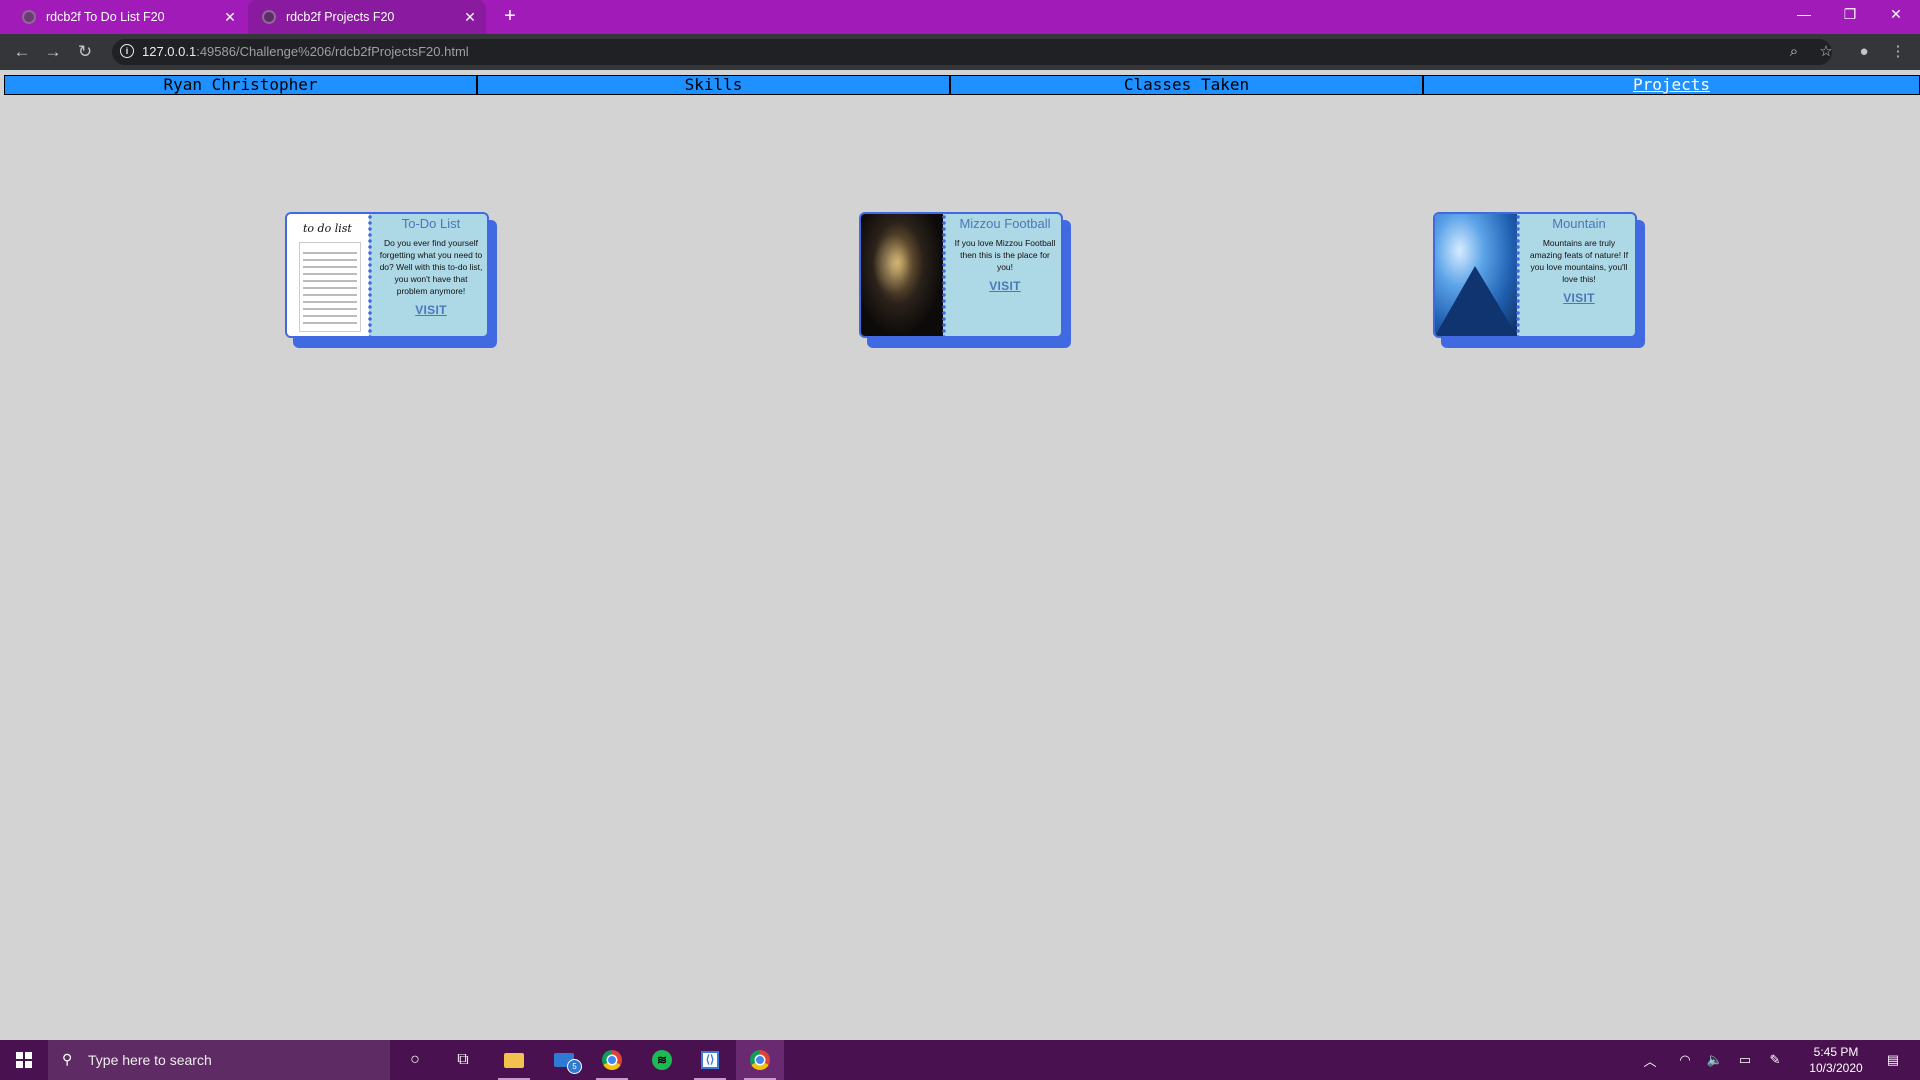 This screenshot has height=1080, width=1920. I want to click on zoom-icon: ⌕, so click(1794, 52).